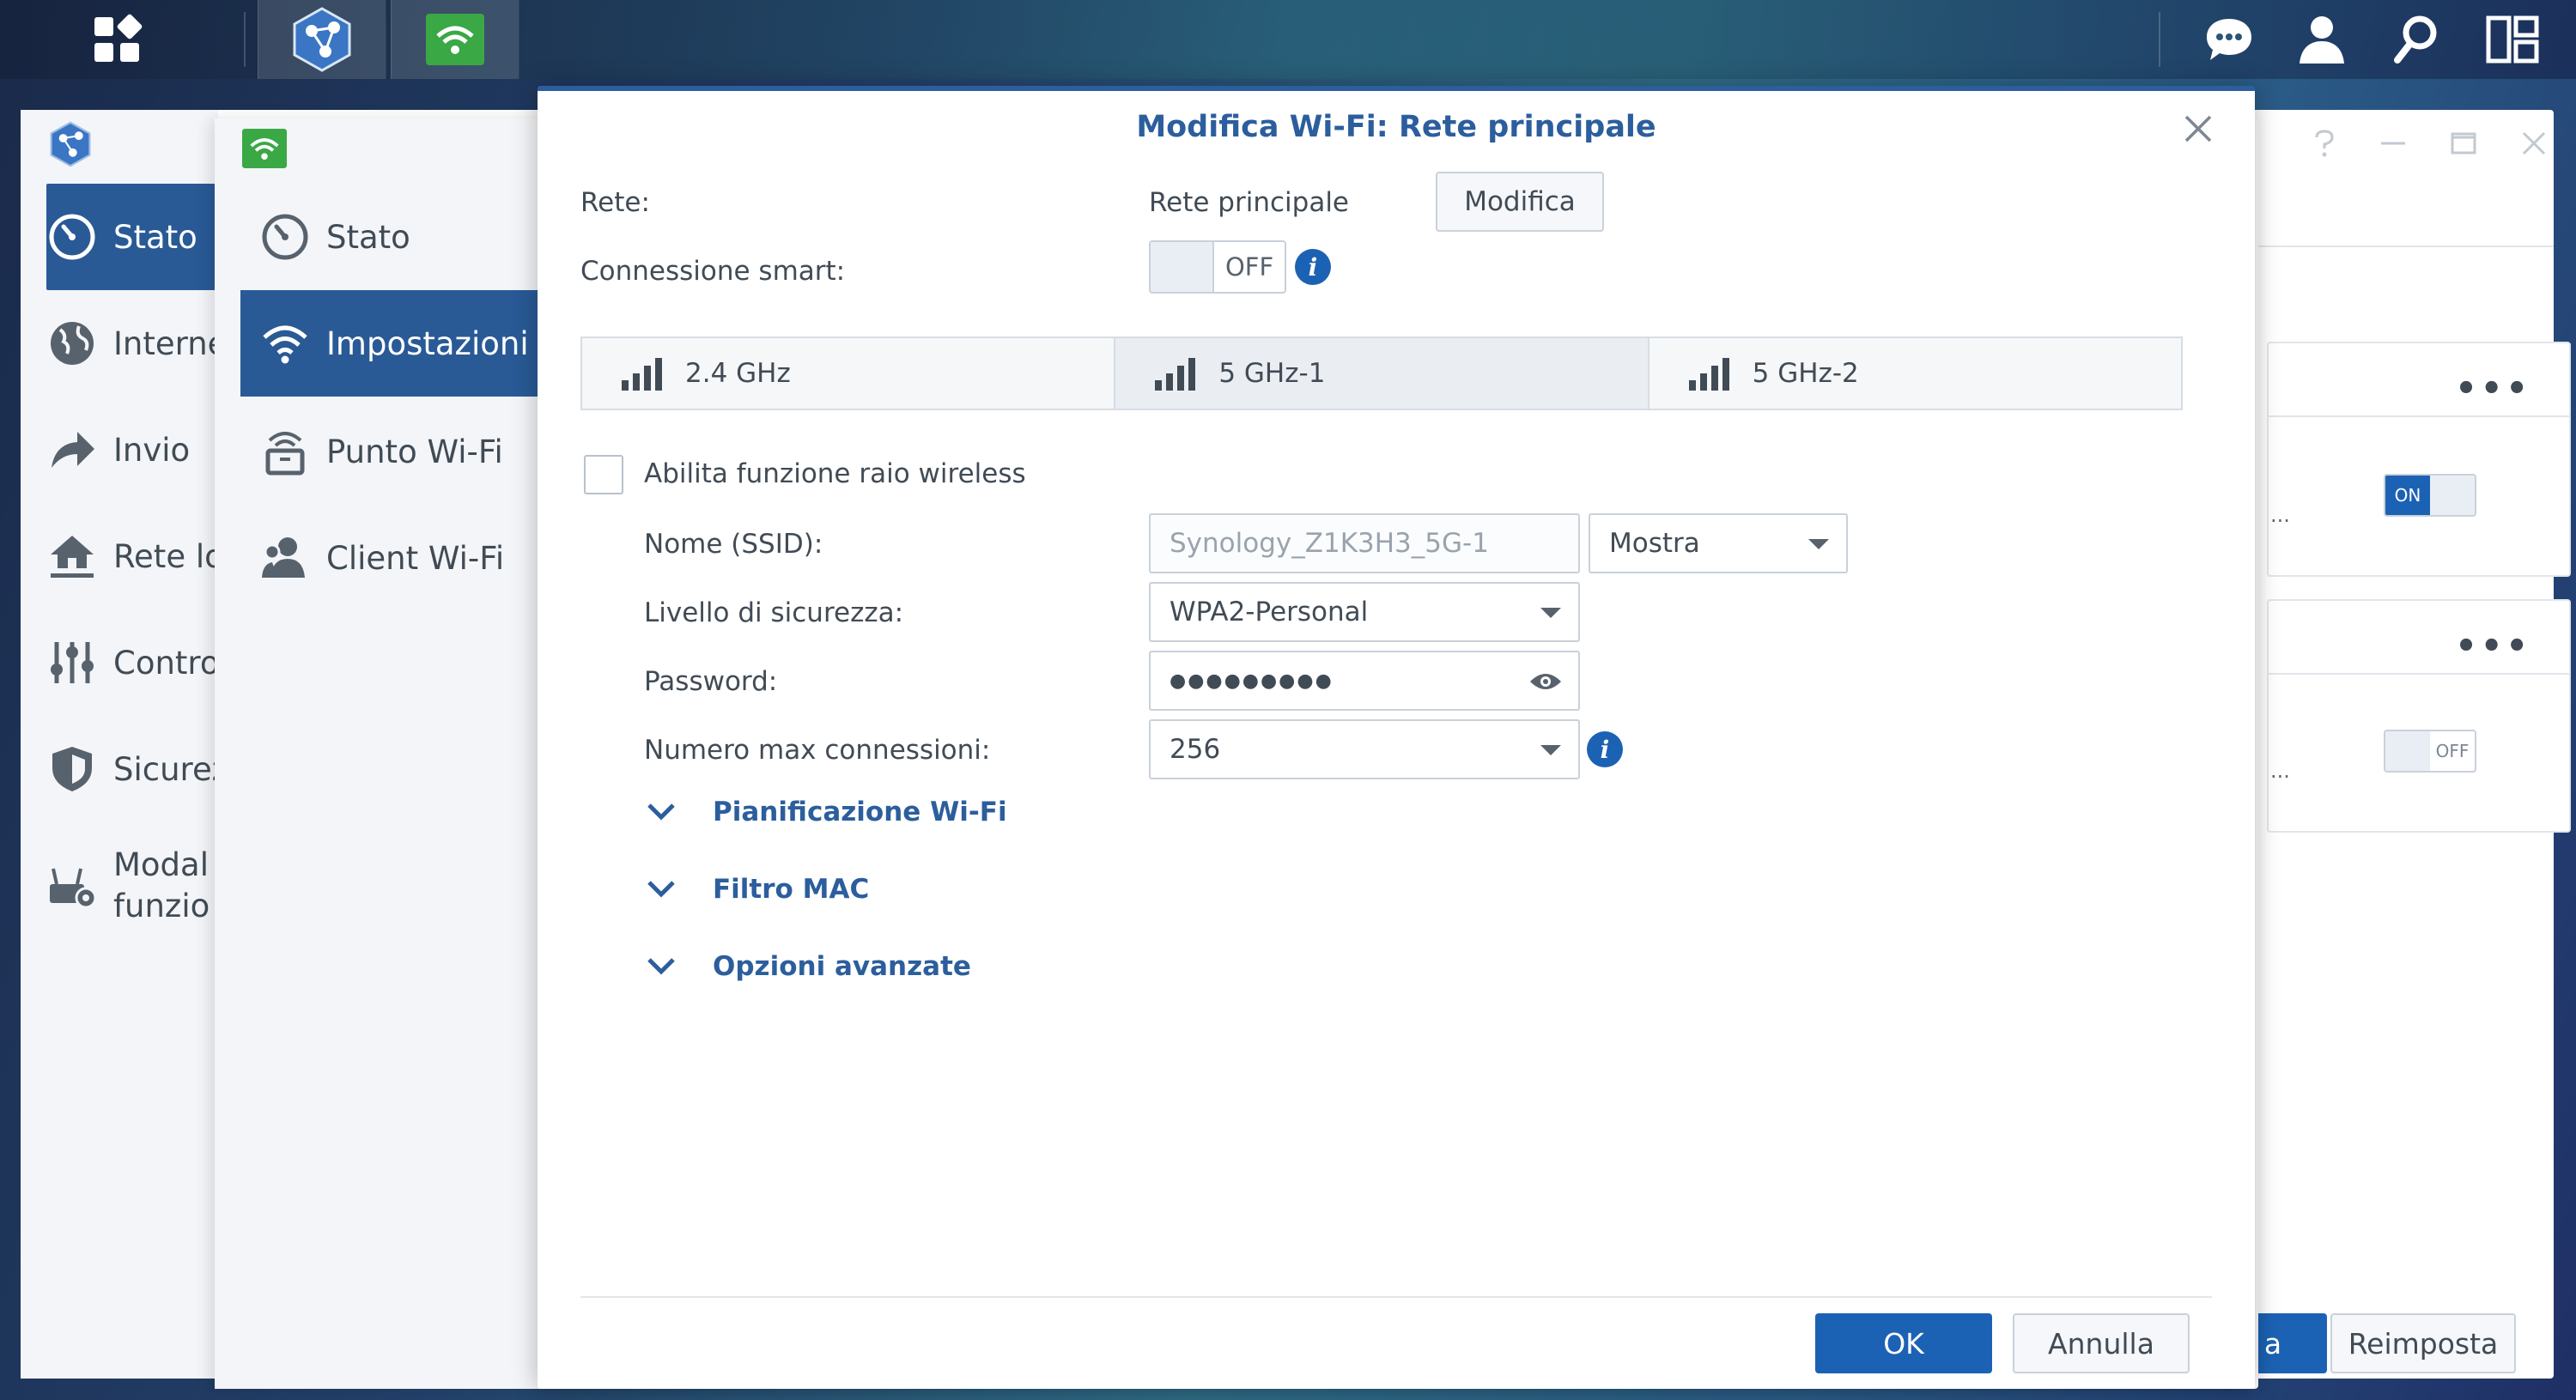 This screenshot has width=2576, height=1400. I want to click on security-select: WPA2-Personal, so click(1364, 612).